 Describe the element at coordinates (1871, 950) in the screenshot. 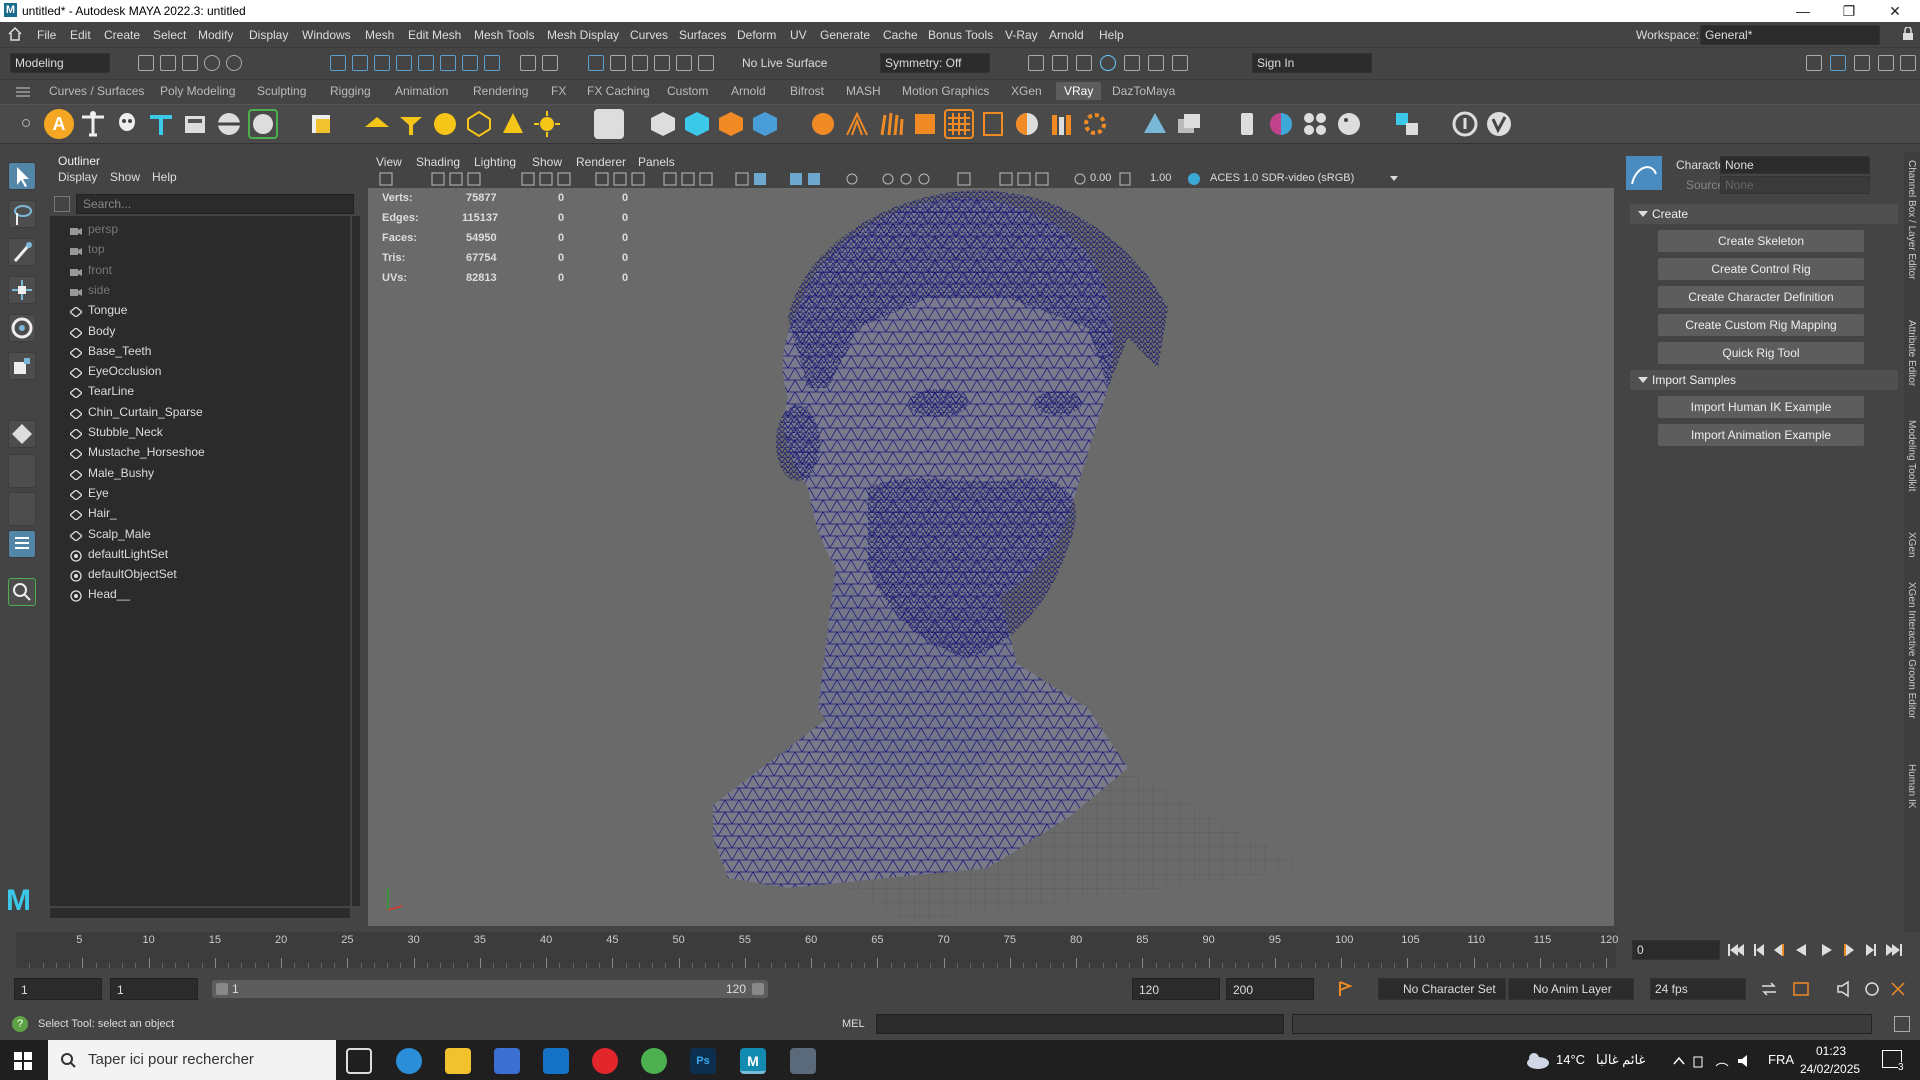

I see `step-forward-button` at that location.